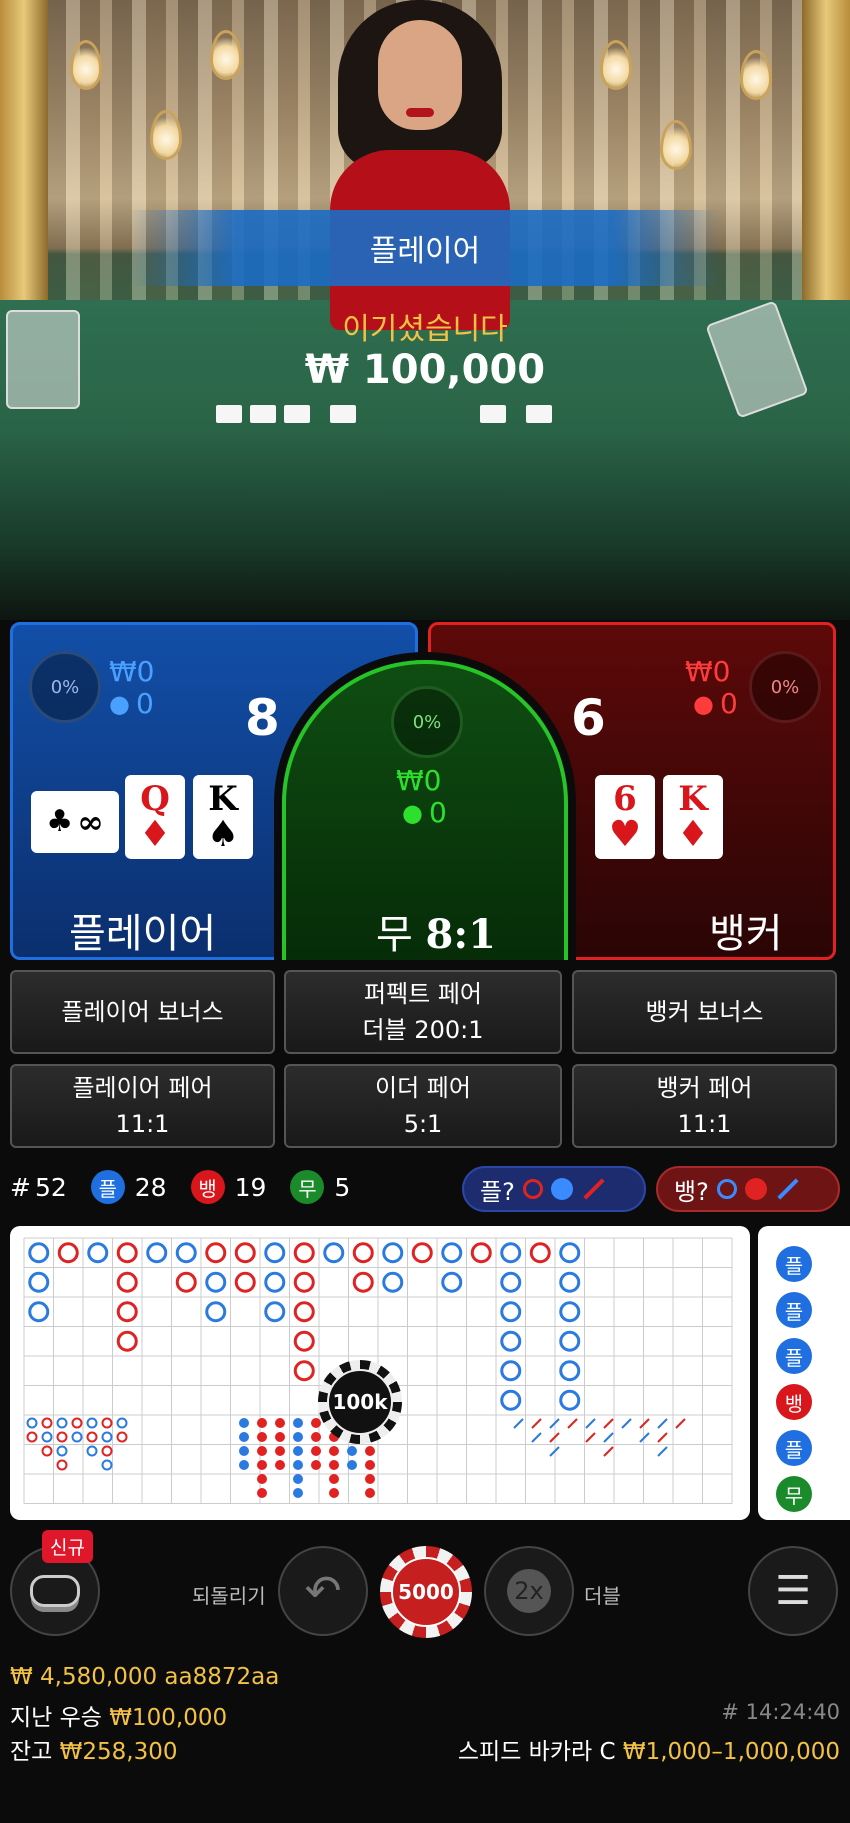  Describe the element at coordinates (826, 165) in the screenshot. I see `gold-frame-right` at that location.